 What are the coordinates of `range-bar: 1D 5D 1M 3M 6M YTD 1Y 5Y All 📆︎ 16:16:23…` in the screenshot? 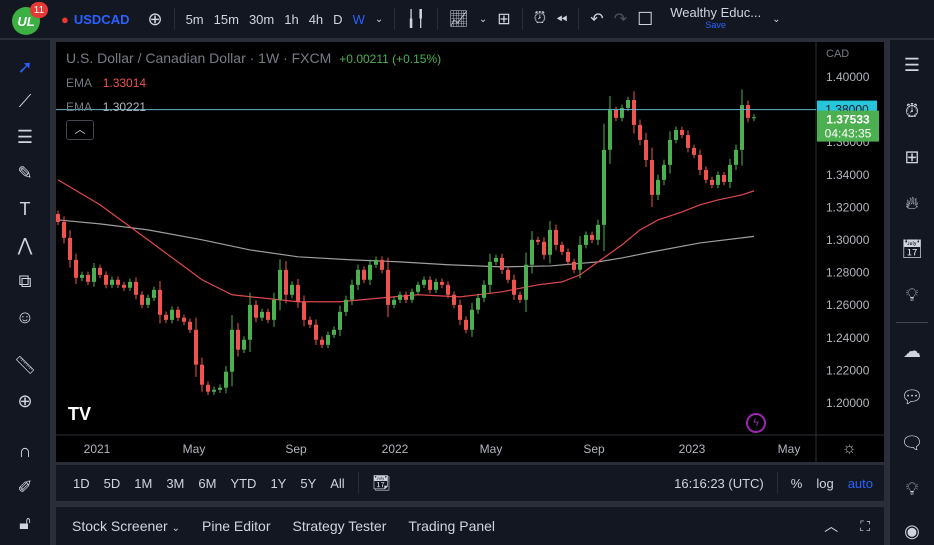 It's located at (470, 483).